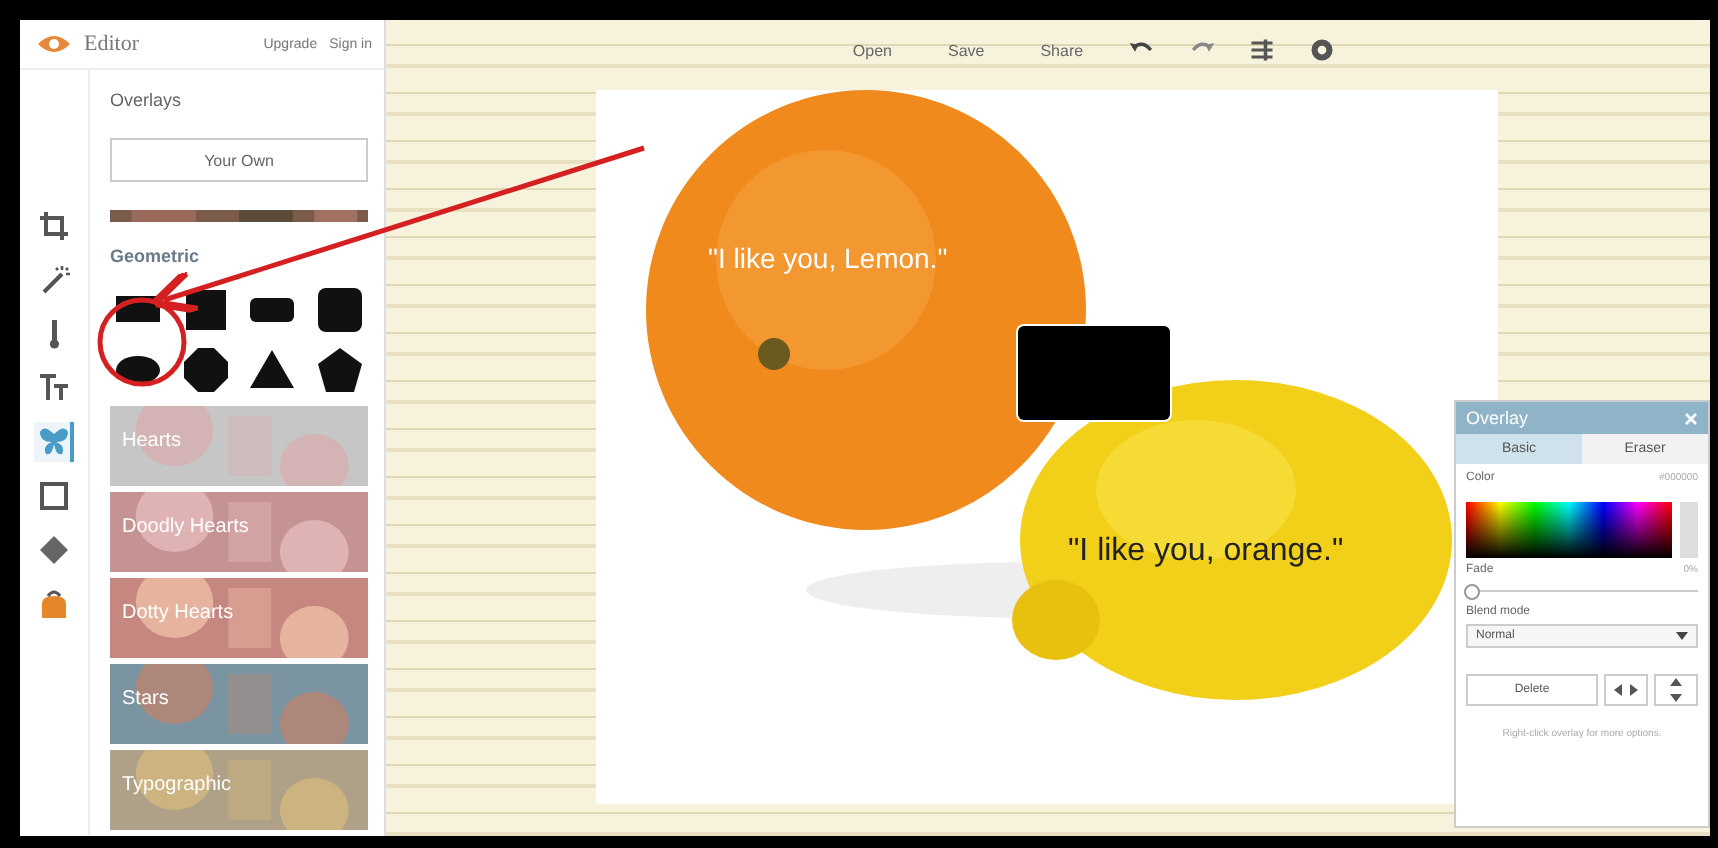 The image size is (1718, 848). What do you see at coordinates (1206, 552) in the screenshot?
I see `caption-text: "I like you, orange."` at bounding box center [1206, 552].